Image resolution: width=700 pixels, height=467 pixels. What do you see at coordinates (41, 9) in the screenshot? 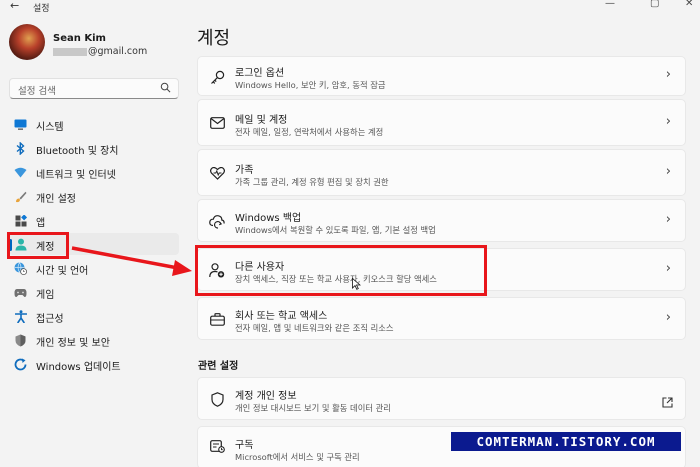
I see `app-title: 설정` at bounding box center [41, 9].